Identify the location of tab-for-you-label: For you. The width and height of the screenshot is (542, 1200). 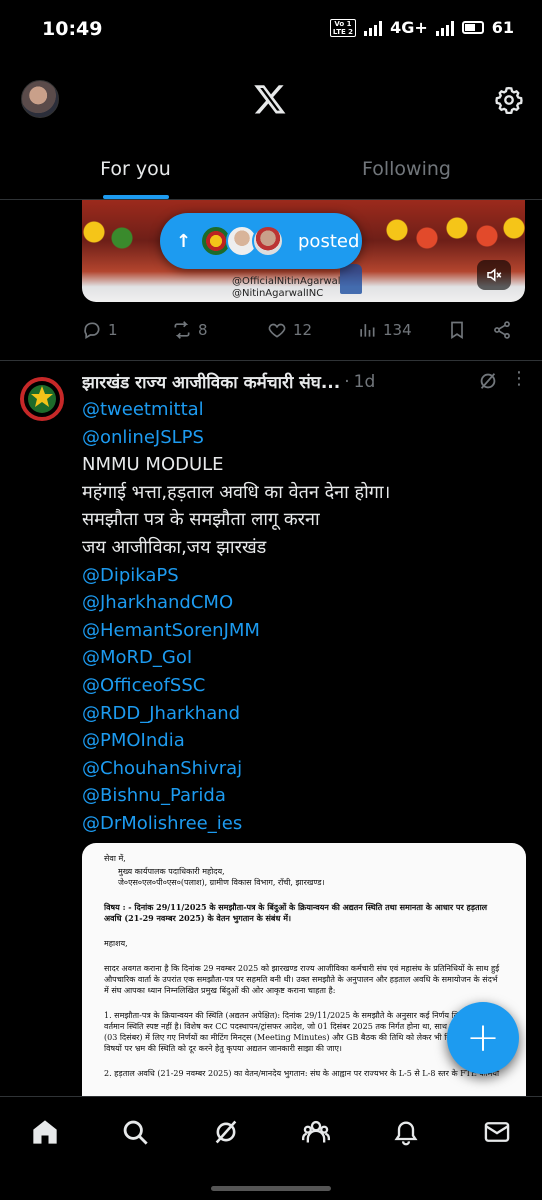
(135, 169).